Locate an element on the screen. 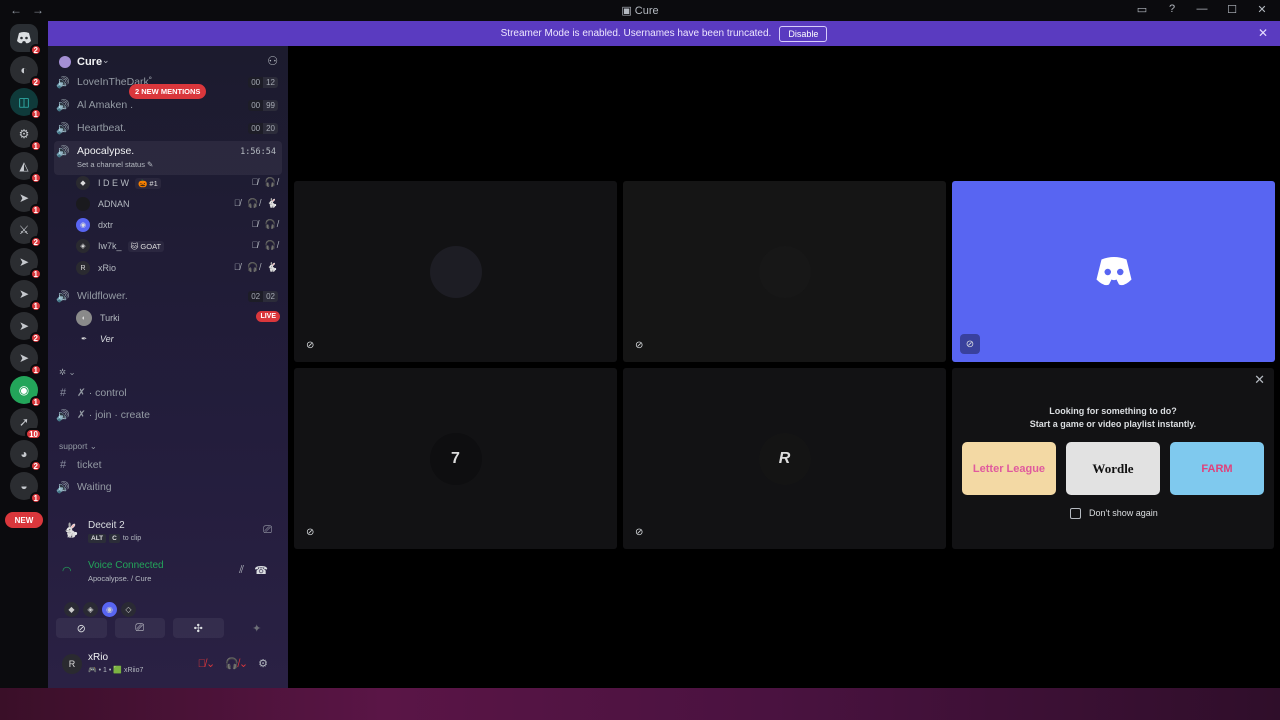 Image resolution: width=1280 pixels, height=720 pixels. server-icon: ➤ 2 is located at coordinates (26, 328).